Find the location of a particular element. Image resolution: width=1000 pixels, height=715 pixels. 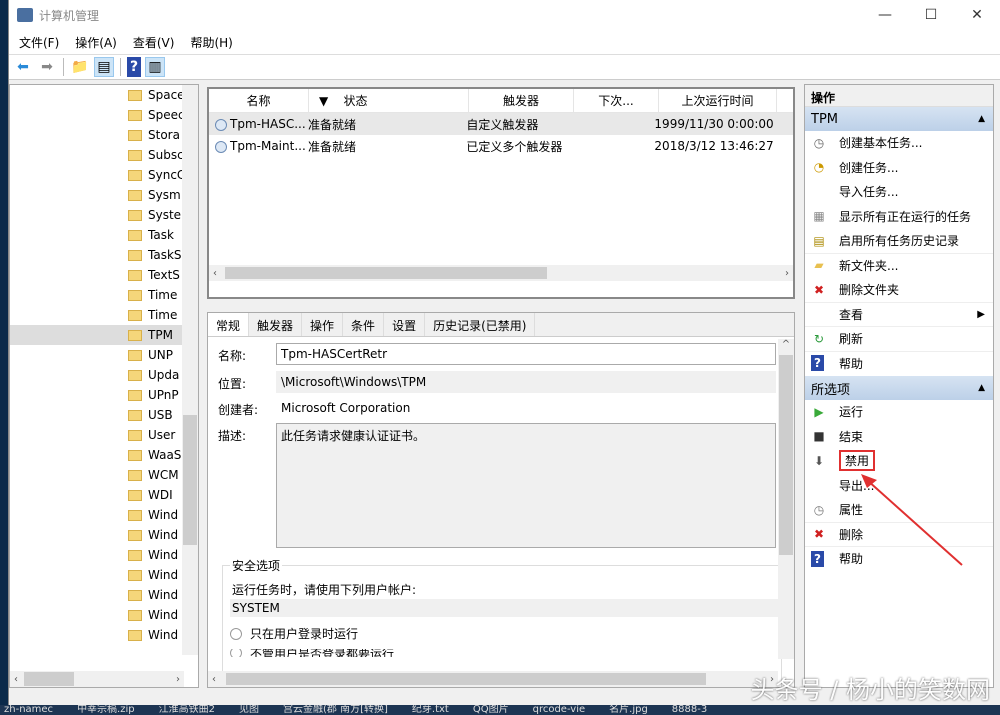

tree-item: Speec is located at coordinates (104, 115).